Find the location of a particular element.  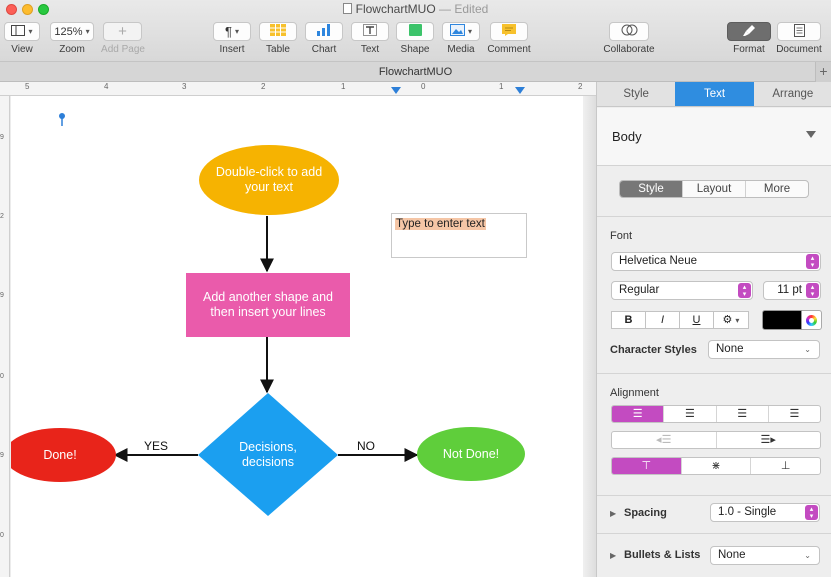

ruler-number: 5 is located at coordinates (27, 86).